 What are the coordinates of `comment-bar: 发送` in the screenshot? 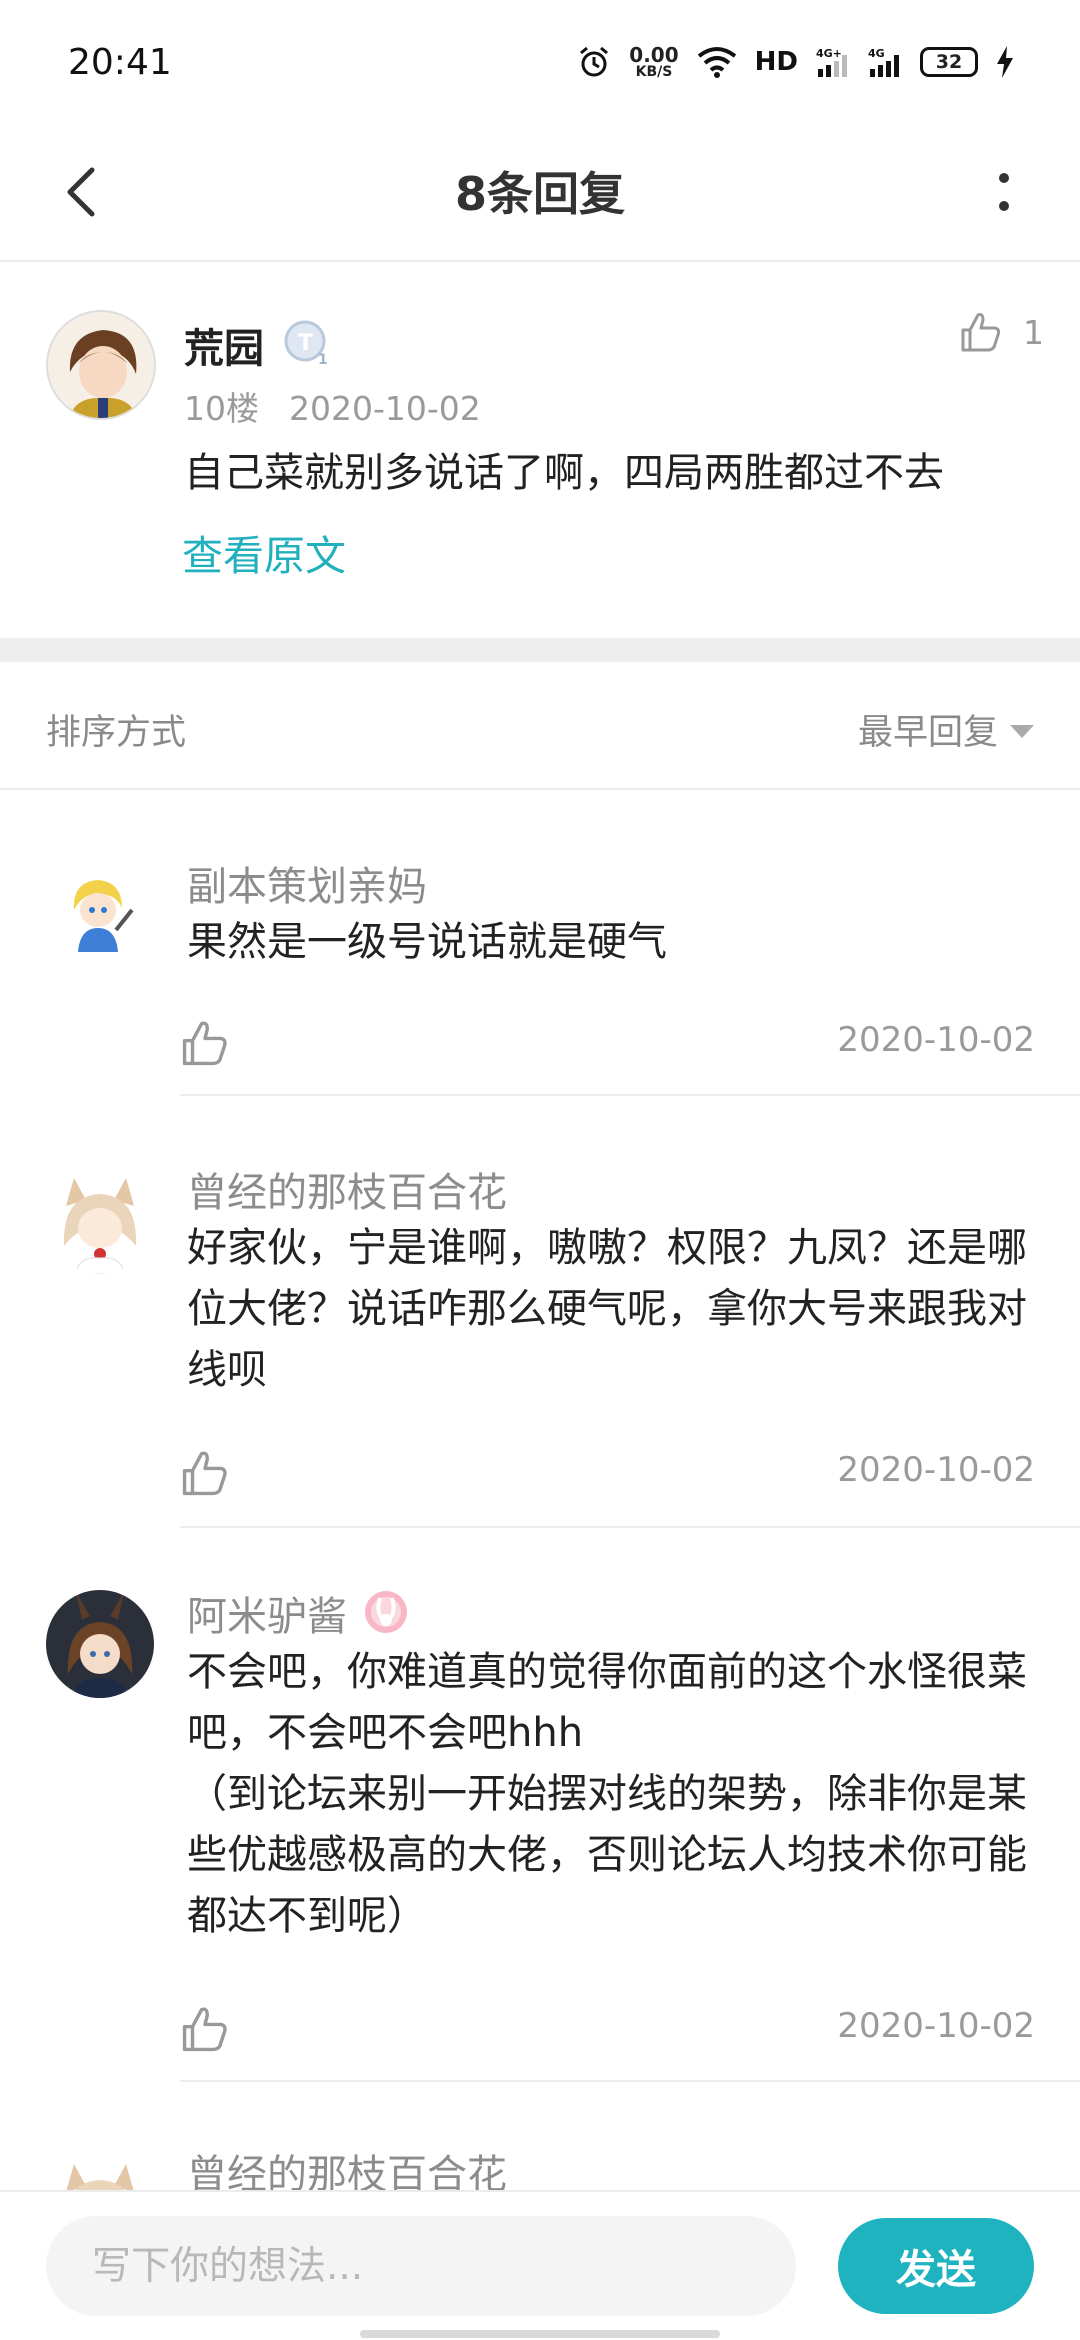 It's located at (540, 2265).